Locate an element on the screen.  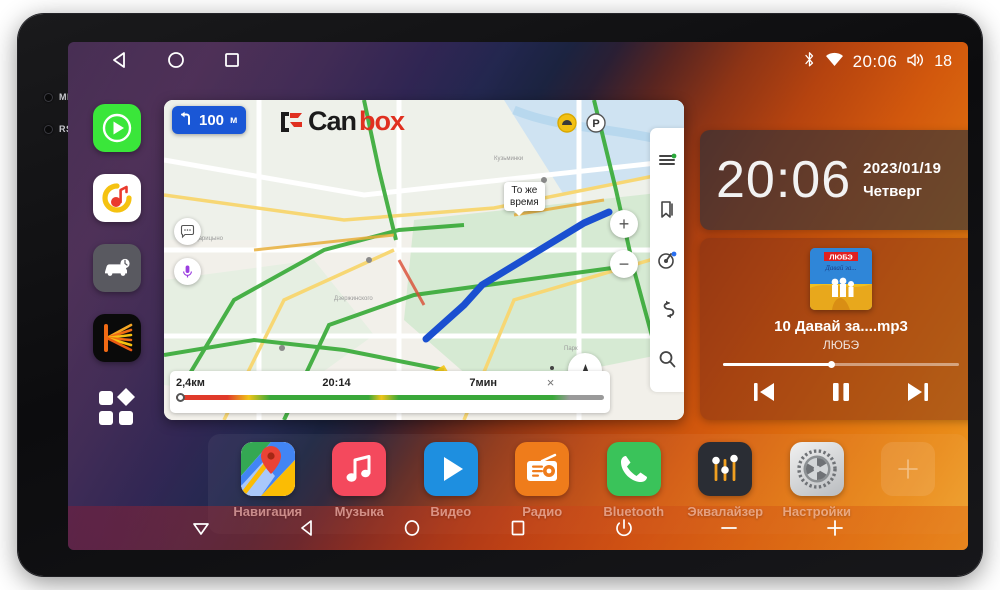
tooltip-line-1: То же is located at coordinates (524, 190).